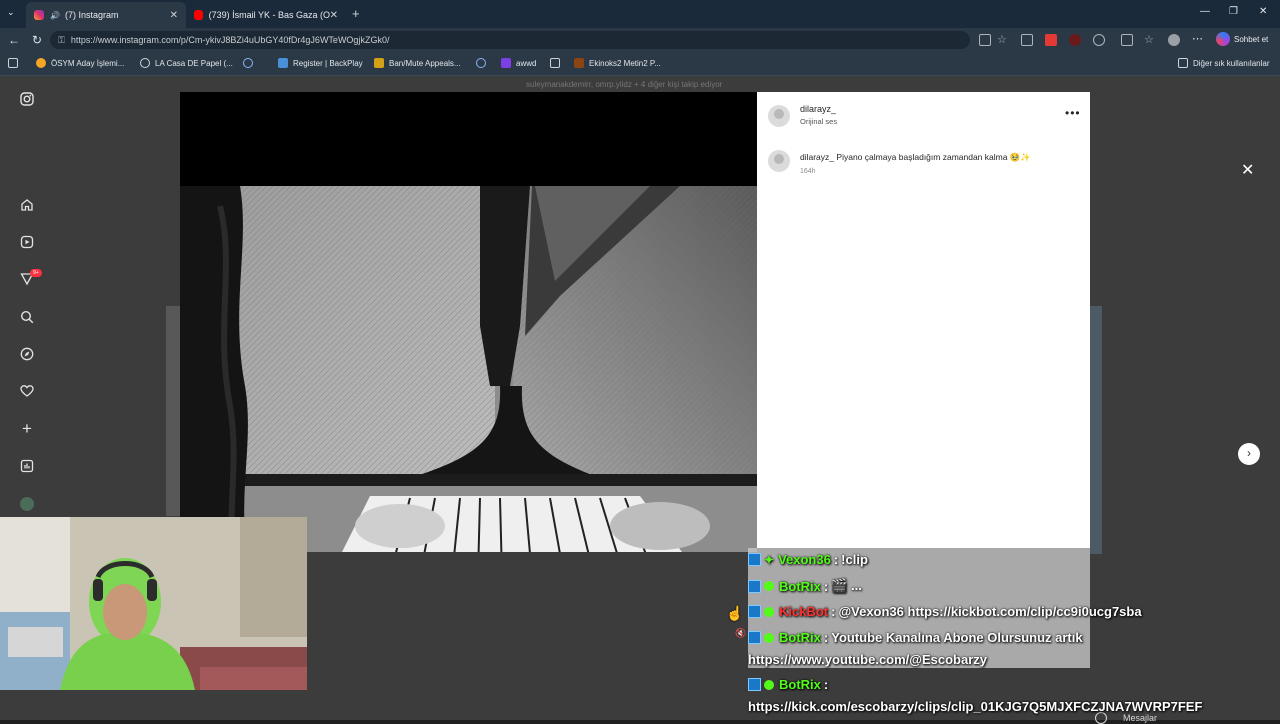 The height and width of the screenshot is (724, 1280). I want to click on reader-icon, so click(985, 40).